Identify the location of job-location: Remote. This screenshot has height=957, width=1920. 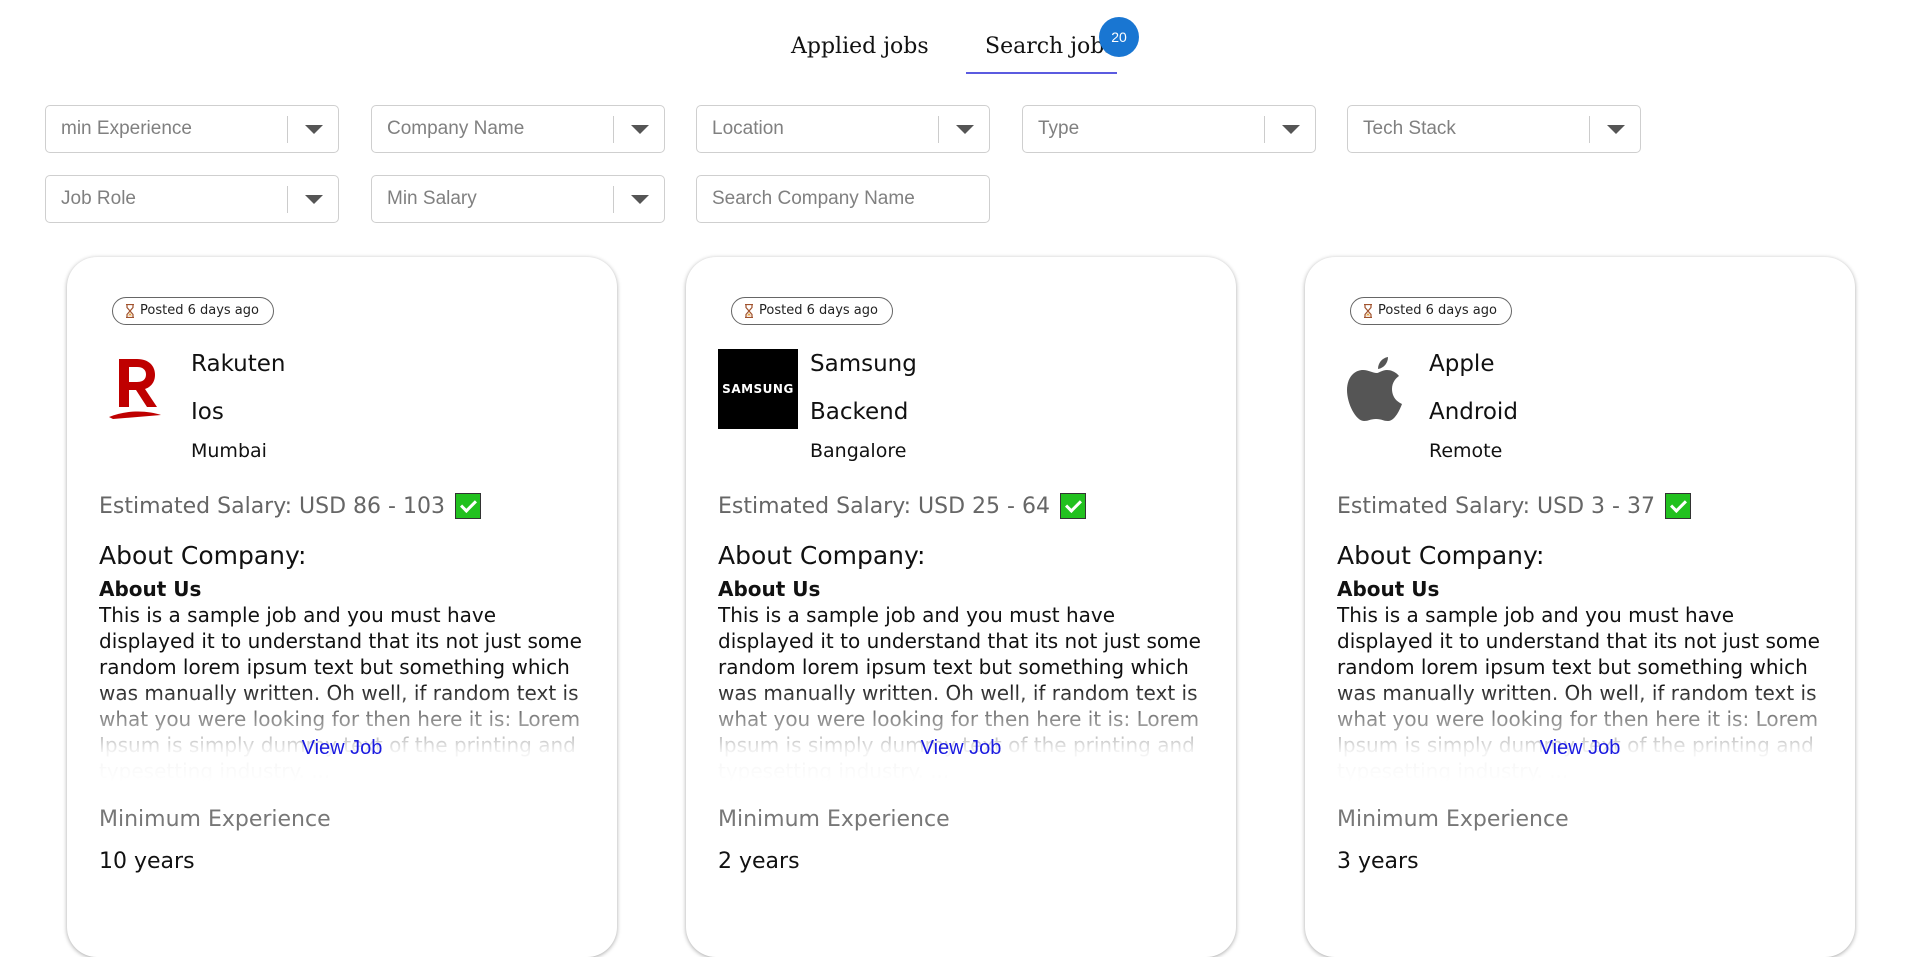
(1466, 451).